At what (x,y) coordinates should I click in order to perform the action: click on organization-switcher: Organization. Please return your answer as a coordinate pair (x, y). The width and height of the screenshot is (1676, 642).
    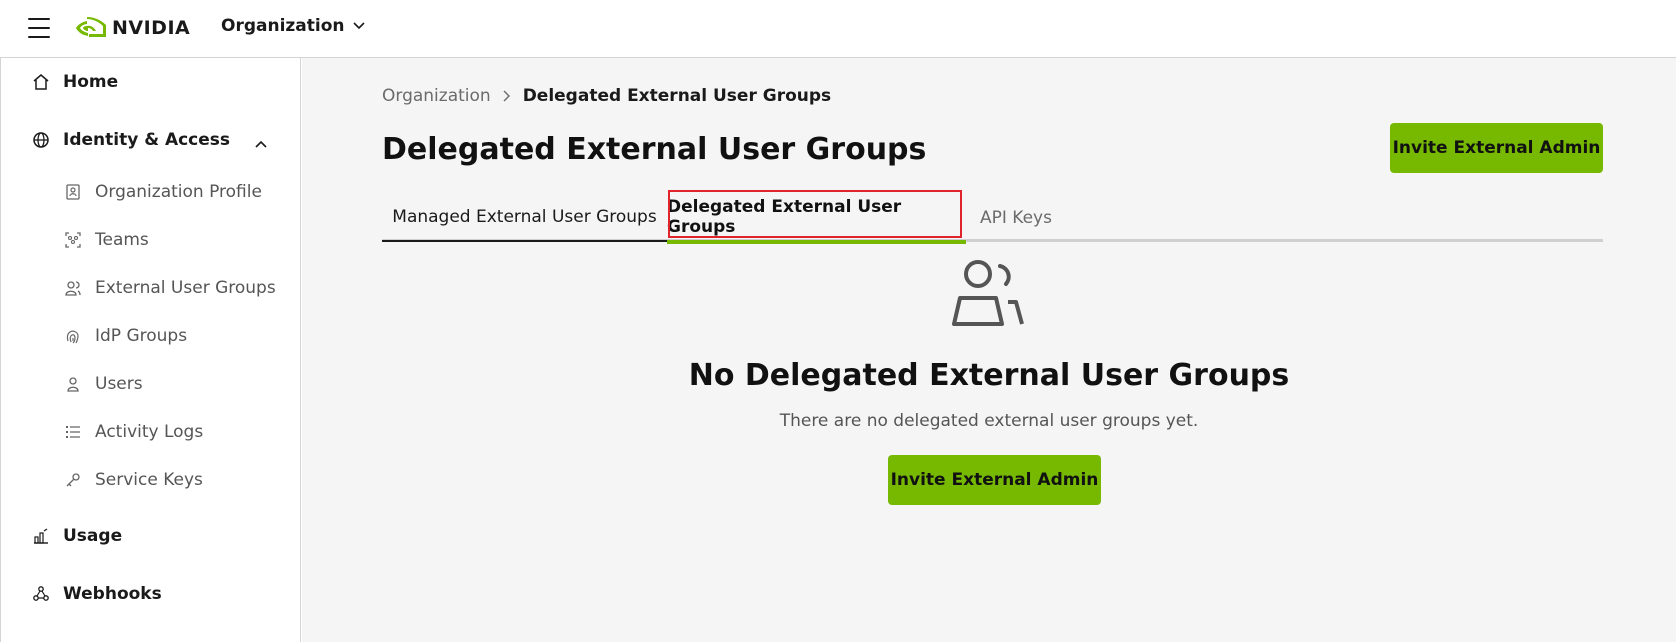
    Looking at the image, I should click on (293, 26).